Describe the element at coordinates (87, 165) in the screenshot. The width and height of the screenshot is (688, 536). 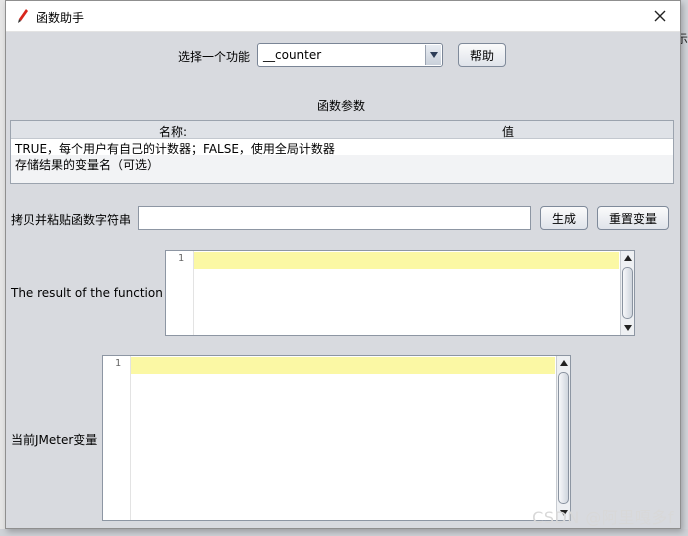
I see `table-cell-name: 存储结果的变量名（可选）` at that location.